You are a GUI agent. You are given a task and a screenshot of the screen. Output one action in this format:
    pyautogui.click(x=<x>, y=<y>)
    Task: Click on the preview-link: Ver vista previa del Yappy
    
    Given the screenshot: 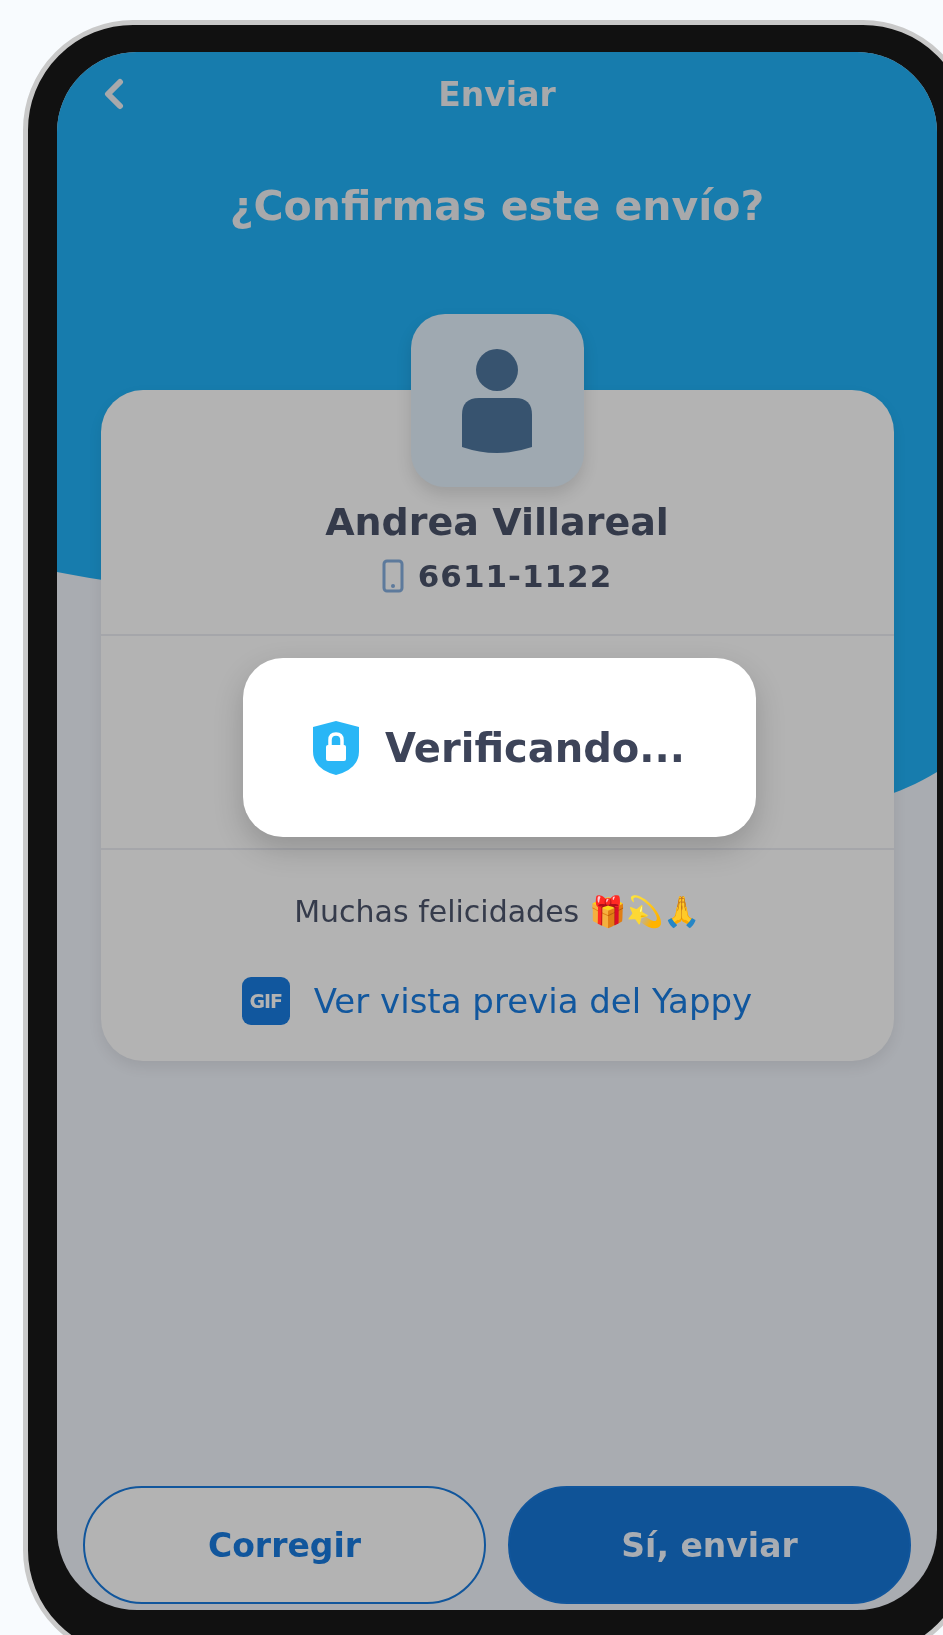 What is the action you would take?
    pyautogui.click(x=533, y=1001)
    